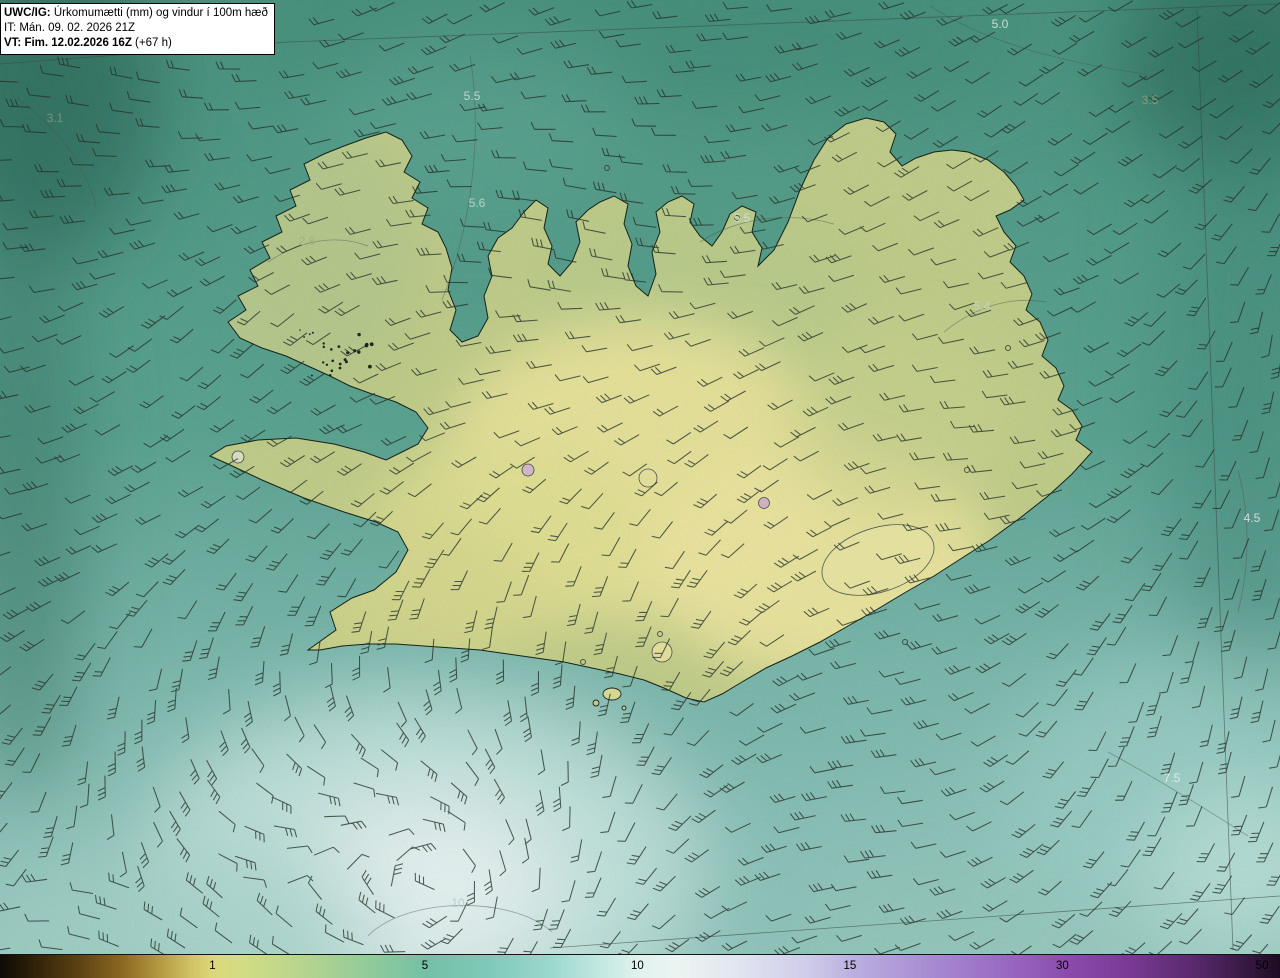 This screenshot has width=1280, height=978. Describe the element at coordinates (68, 42) in the screenshot. I see `valid-time: VT: Fim. 12.02.2026 16Z` at that location.